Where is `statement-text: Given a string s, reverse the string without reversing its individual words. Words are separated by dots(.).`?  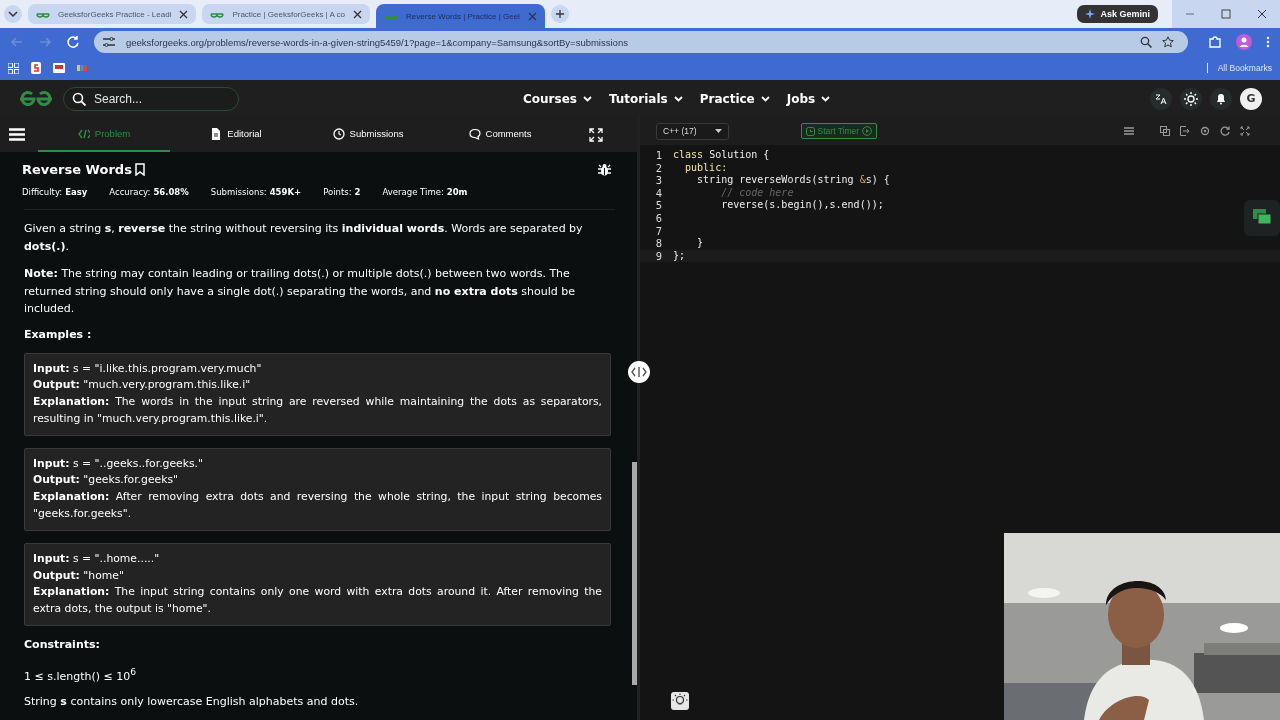 statement-text: Given a string s, reverse the string without reversing its individual words. Words are separated by dots(.). is located at coordinates (304, 238).